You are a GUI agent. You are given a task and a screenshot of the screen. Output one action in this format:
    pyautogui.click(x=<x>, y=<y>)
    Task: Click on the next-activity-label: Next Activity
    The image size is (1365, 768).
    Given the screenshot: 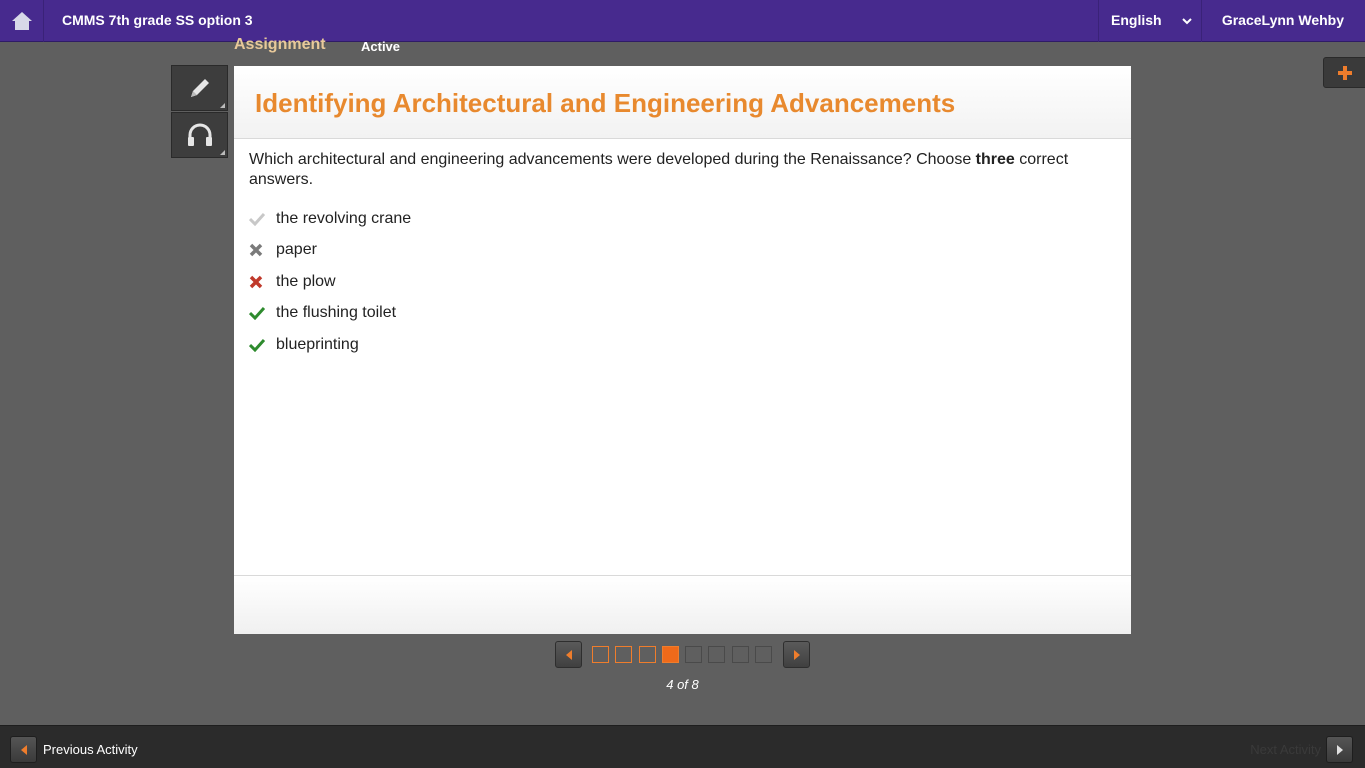 What is the action you would take?
    pyautogui.click(x=1285, y=749)
    